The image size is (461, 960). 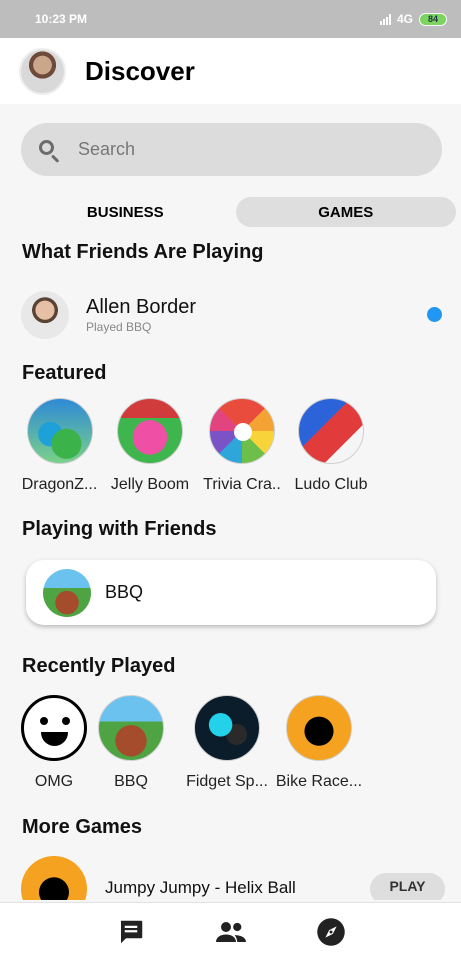 I want to click on bottom-nav, so click(x=230, y=931).